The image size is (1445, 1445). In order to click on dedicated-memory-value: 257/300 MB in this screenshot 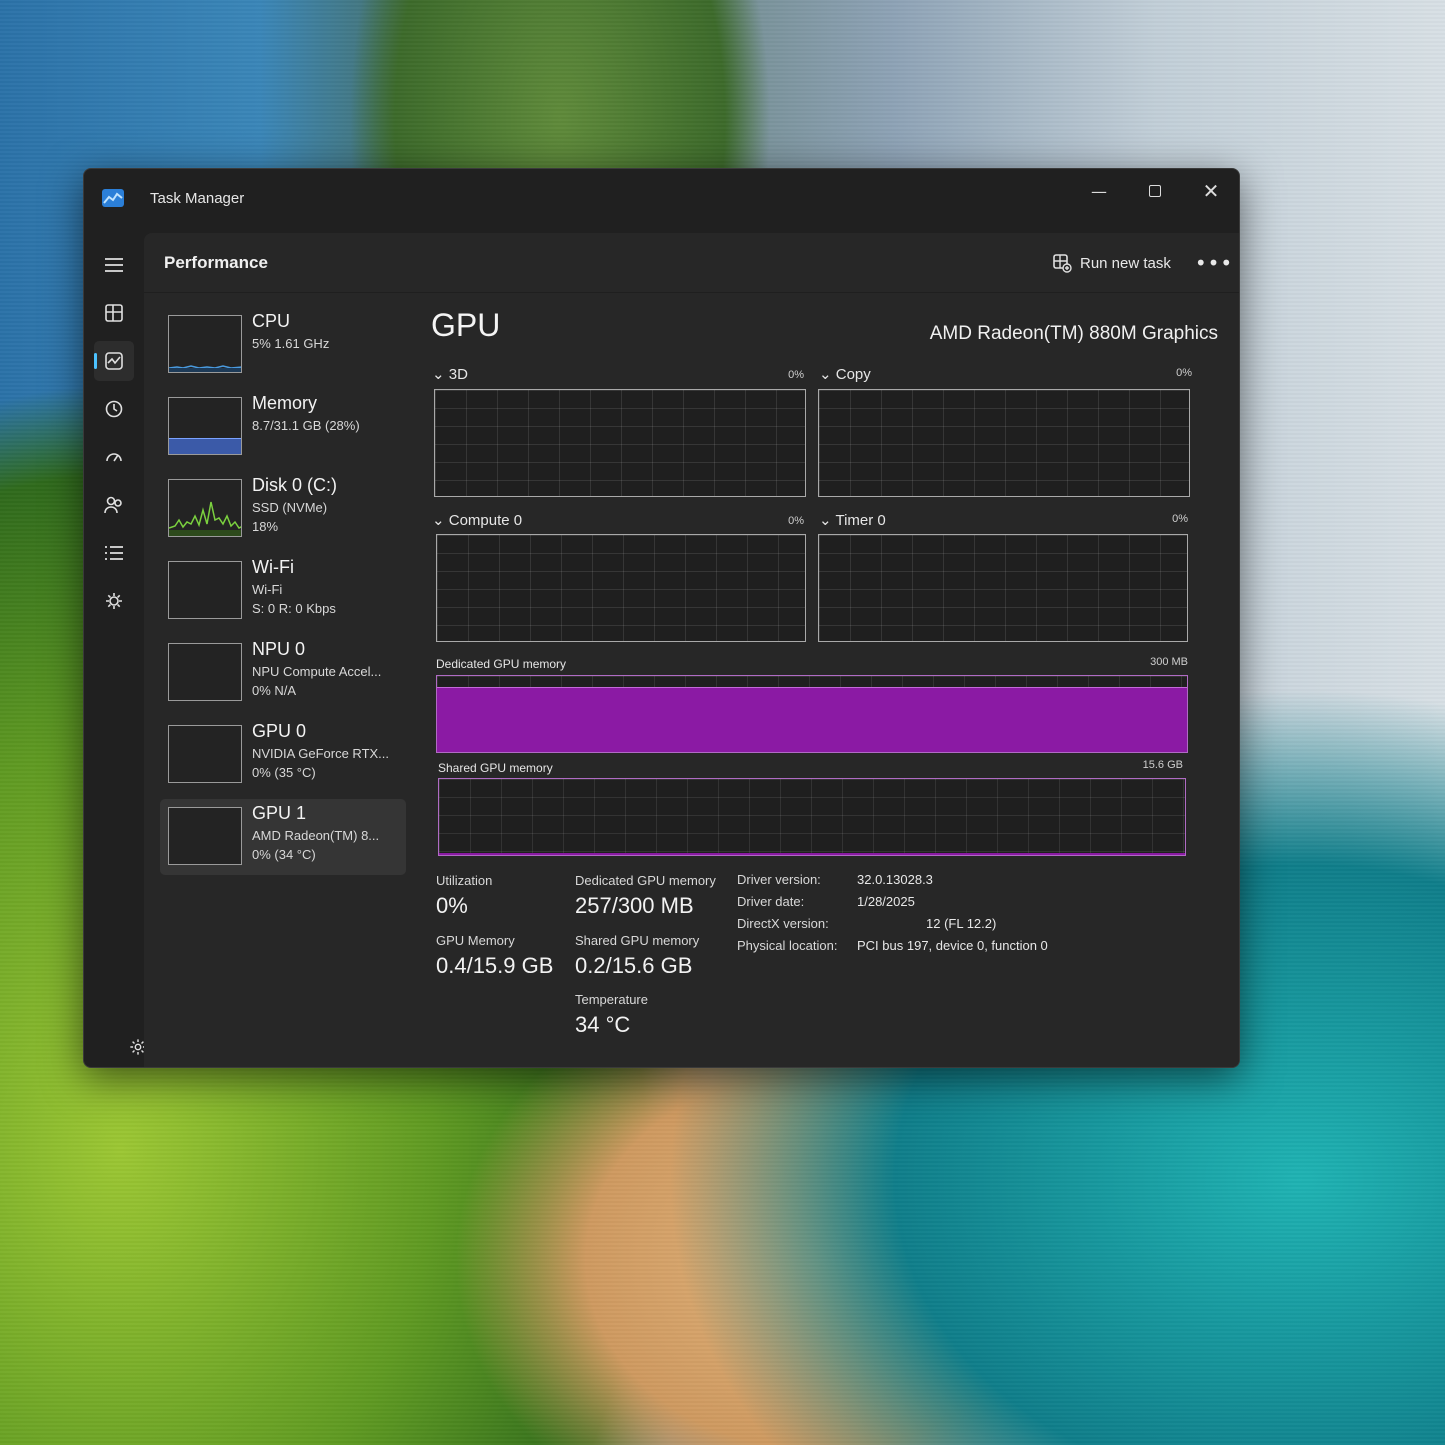, I will do `click(634, 905)`.